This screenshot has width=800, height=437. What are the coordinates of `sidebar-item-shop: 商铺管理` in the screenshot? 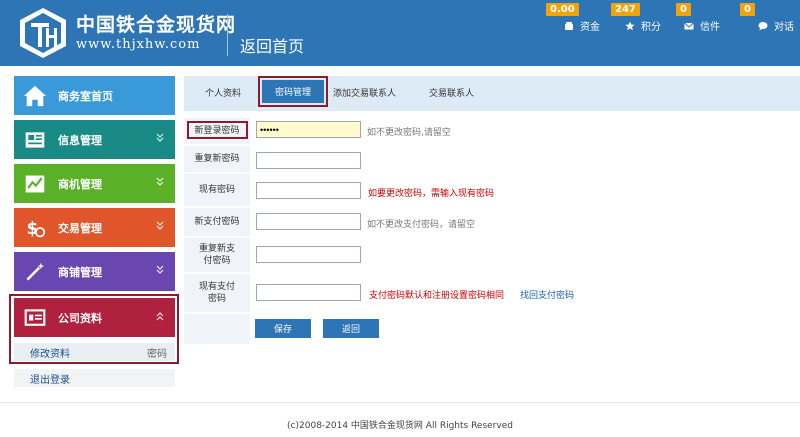 It's located at (94, 271).